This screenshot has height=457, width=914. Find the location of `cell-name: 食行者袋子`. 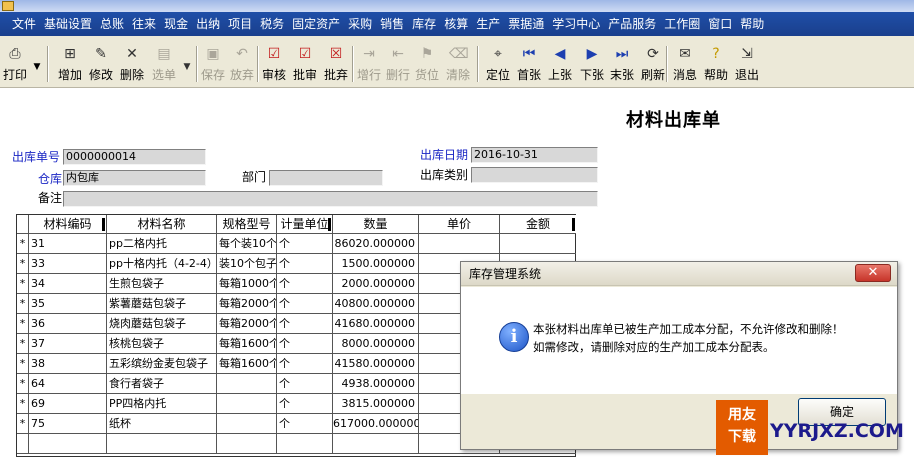

cell-name: 食行者袋子 is located at coordinates (162, 384).